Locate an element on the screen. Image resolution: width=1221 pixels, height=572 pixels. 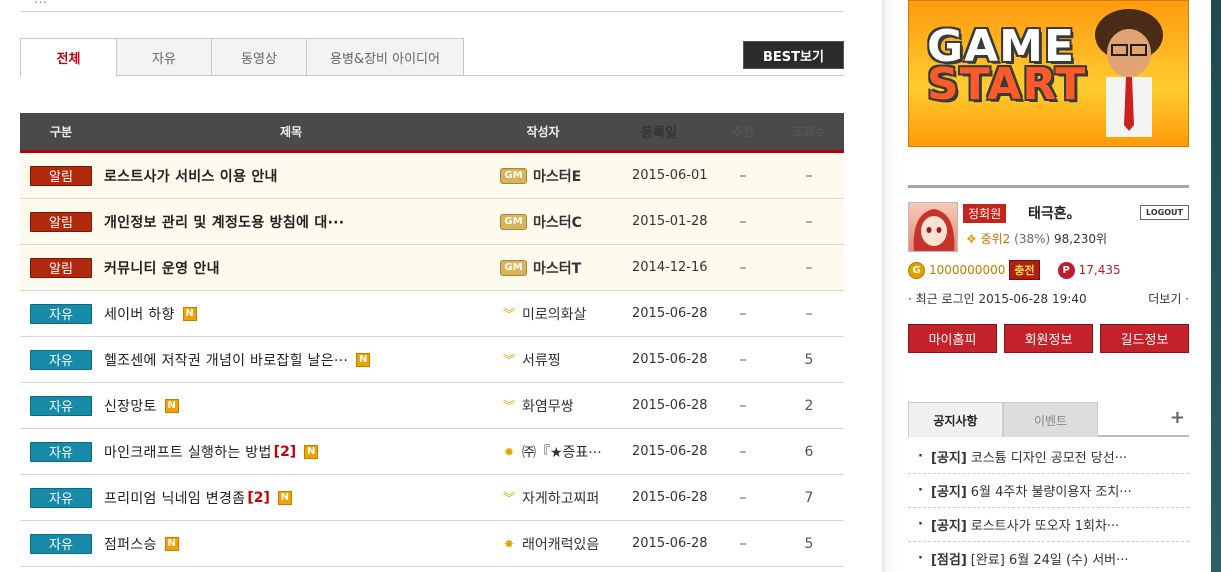
notice-item: · [공지] 코스튬 디자인 공모전 당선··· is located at coordinates (1048, 457).